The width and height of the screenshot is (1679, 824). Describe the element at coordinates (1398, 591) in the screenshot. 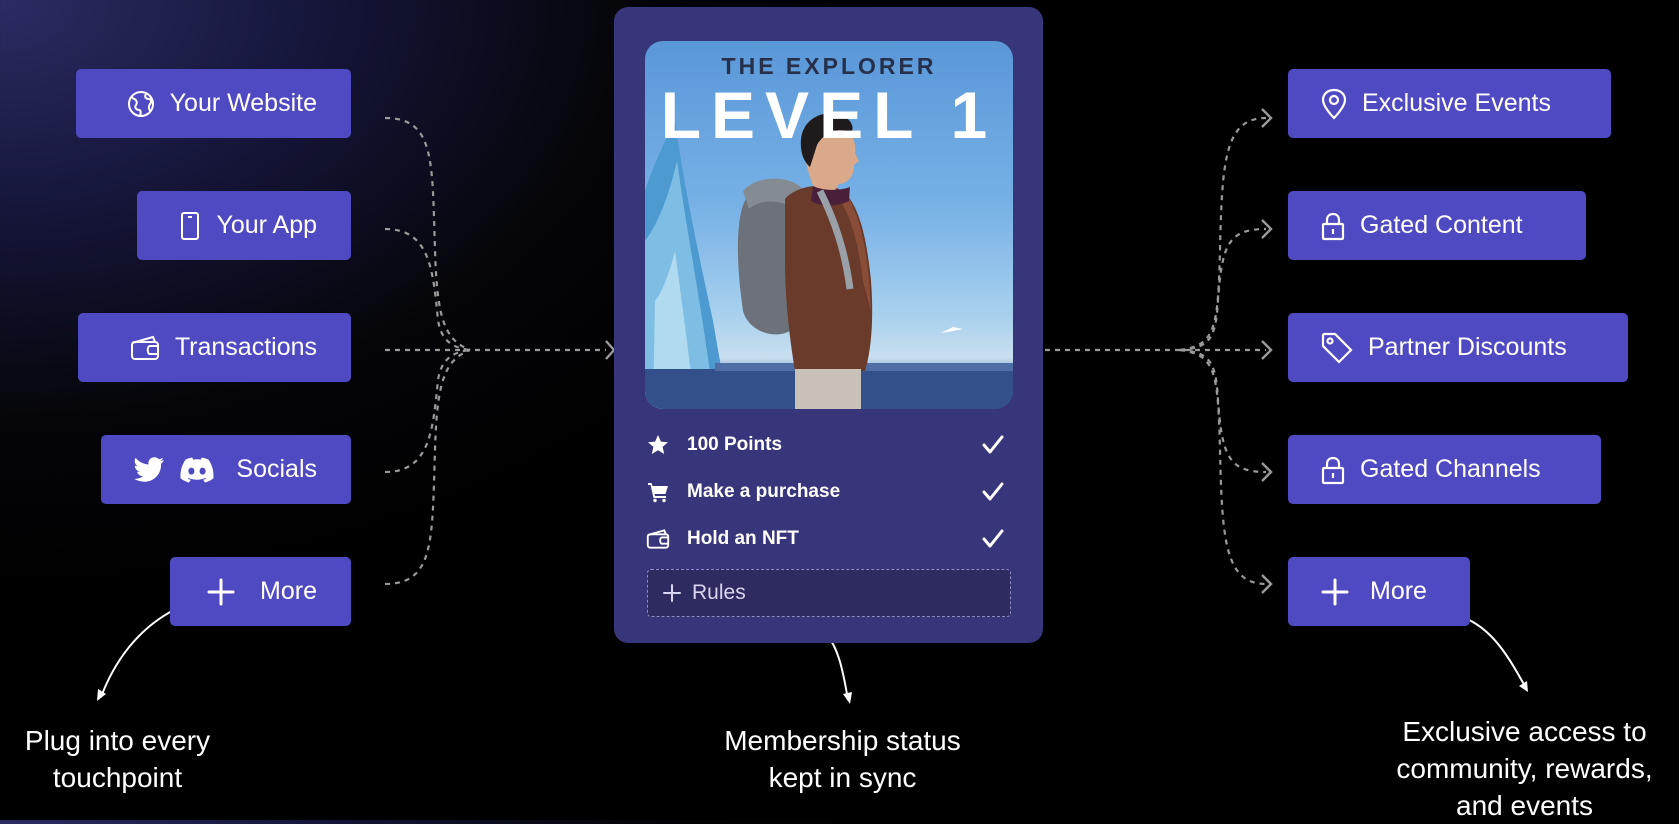

I see `benefit-label: More` at that location.